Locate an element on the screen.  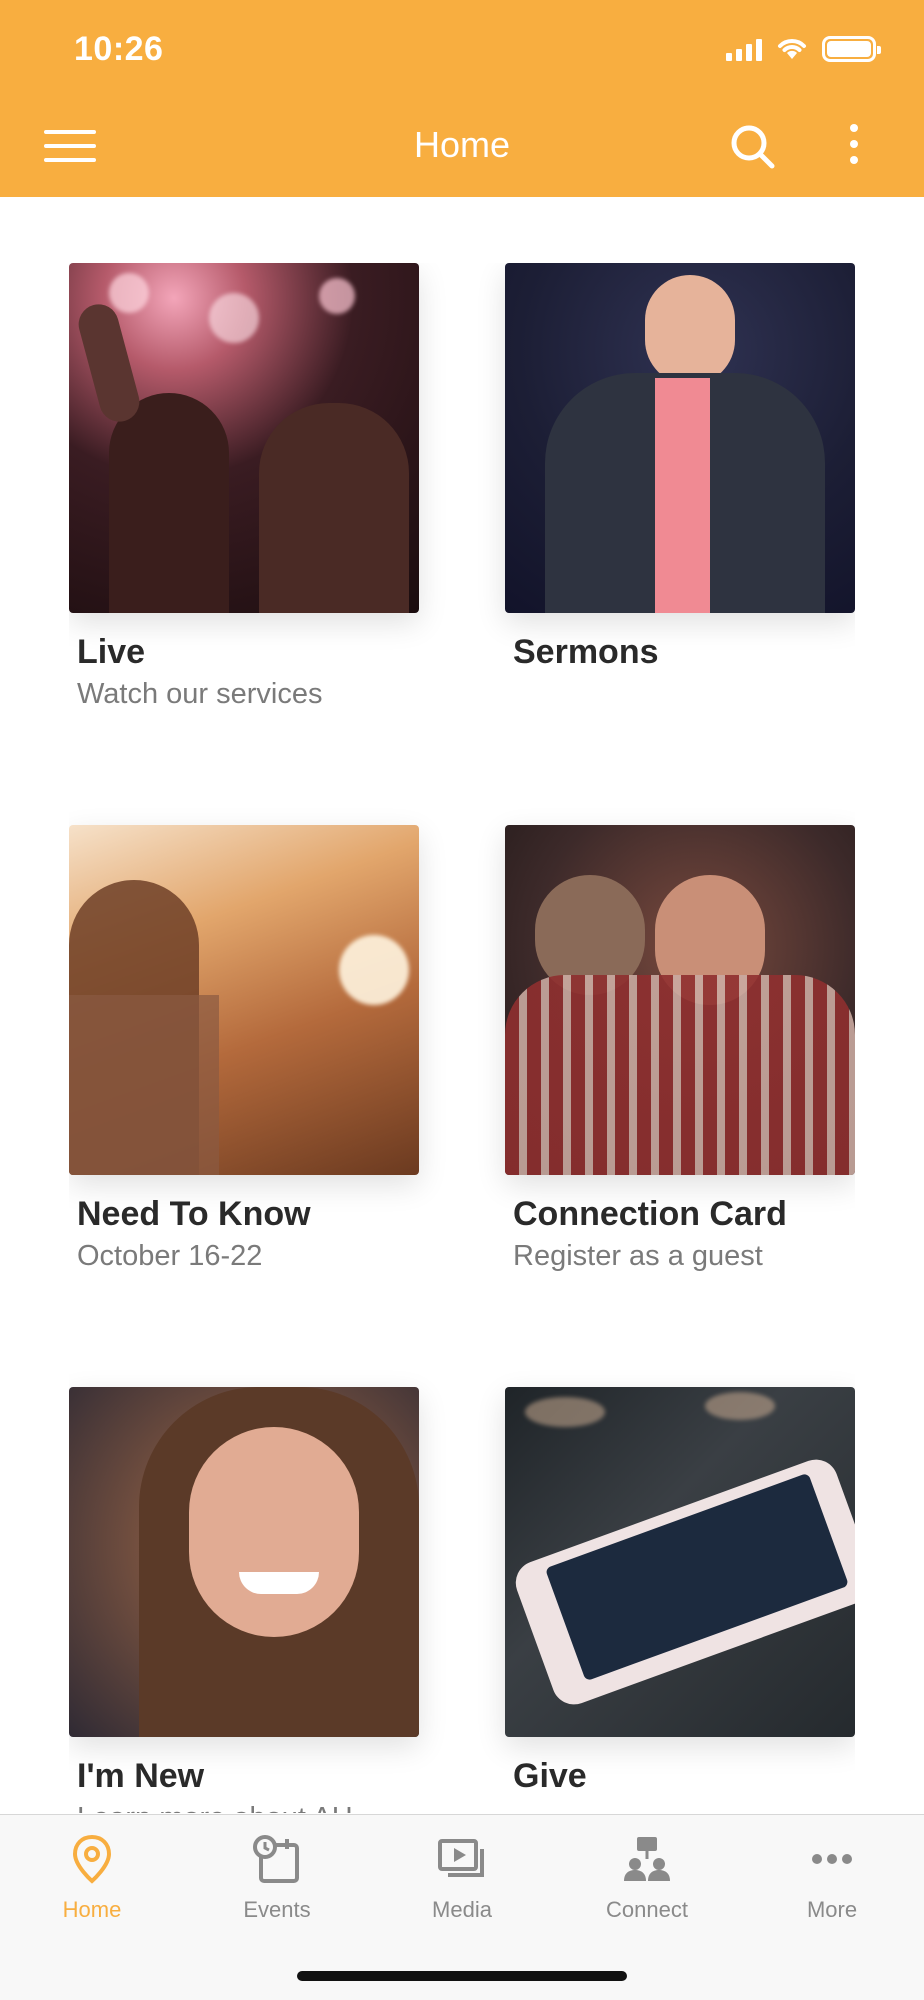
give-photo is located at coordinates (680, 1562).